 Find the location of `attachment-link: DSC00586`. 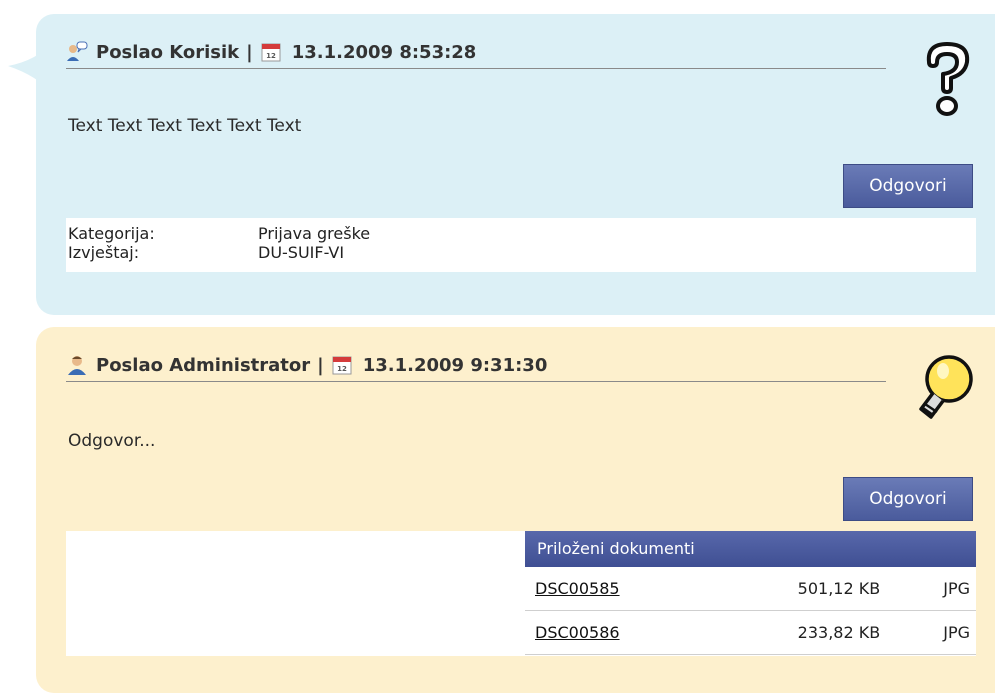

attachment-link: DSC00586 is located at coordinates (647, 632).